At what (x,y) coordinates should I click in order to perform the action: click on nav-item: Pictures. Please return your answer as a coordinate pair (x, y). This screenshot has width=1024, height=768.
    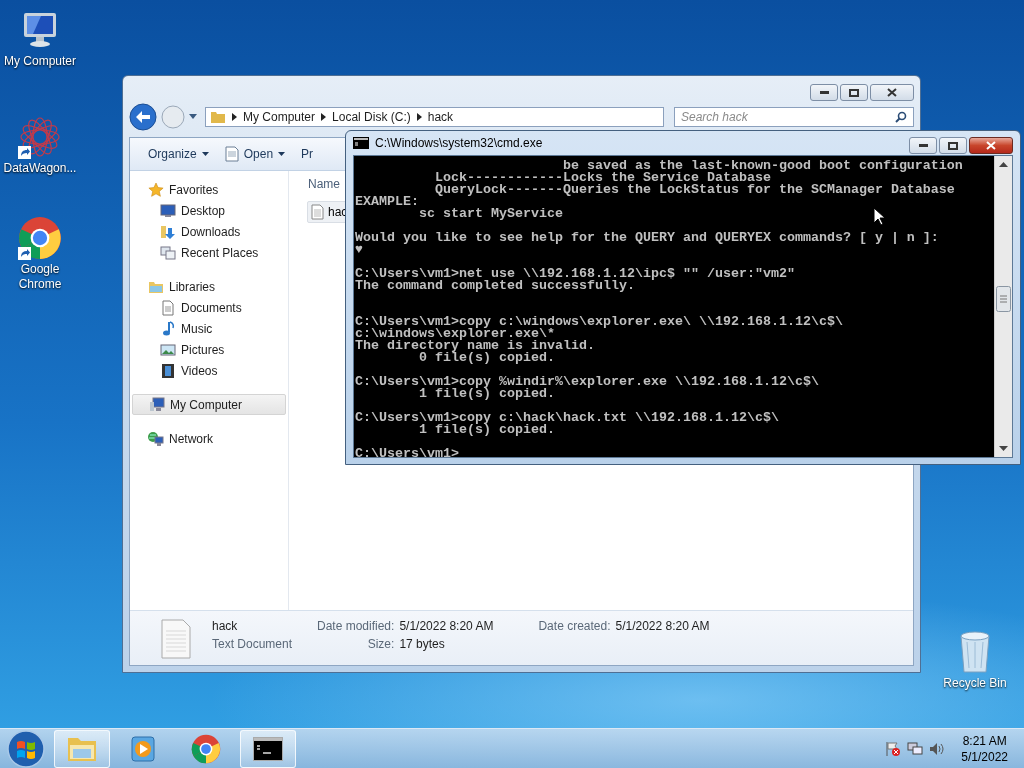
    Looking at the image, I should click on (209, 349).